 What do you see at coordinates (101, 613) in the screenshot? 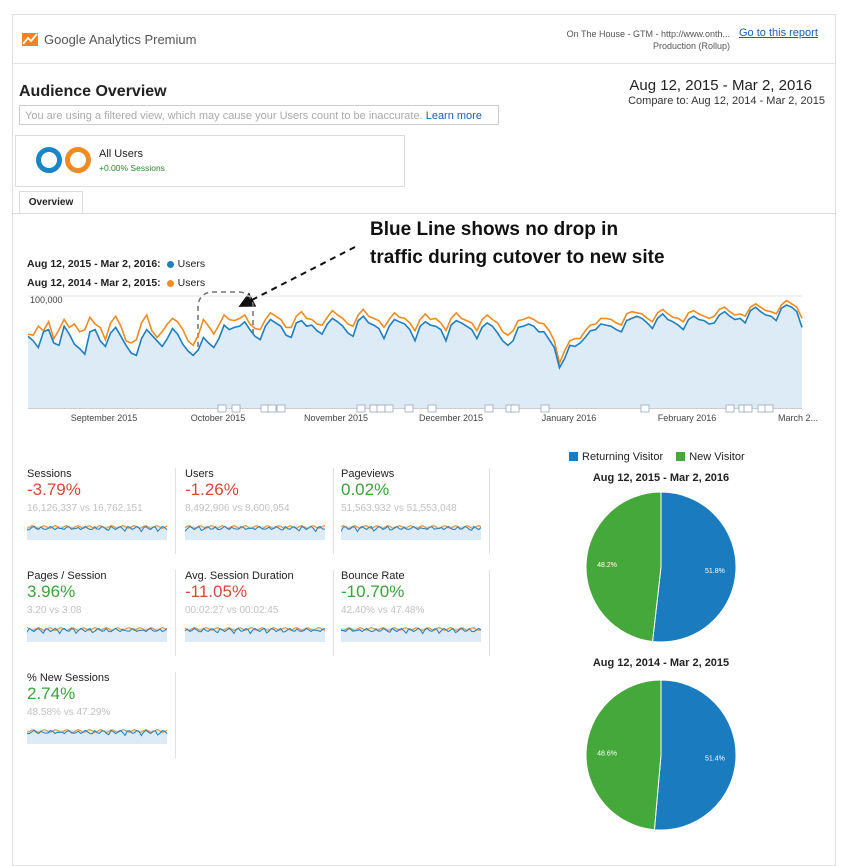
I see `metric-pages-session: Pages / Session 3.96% 3.20 vs 3.08` at bounding box center [101, 613].